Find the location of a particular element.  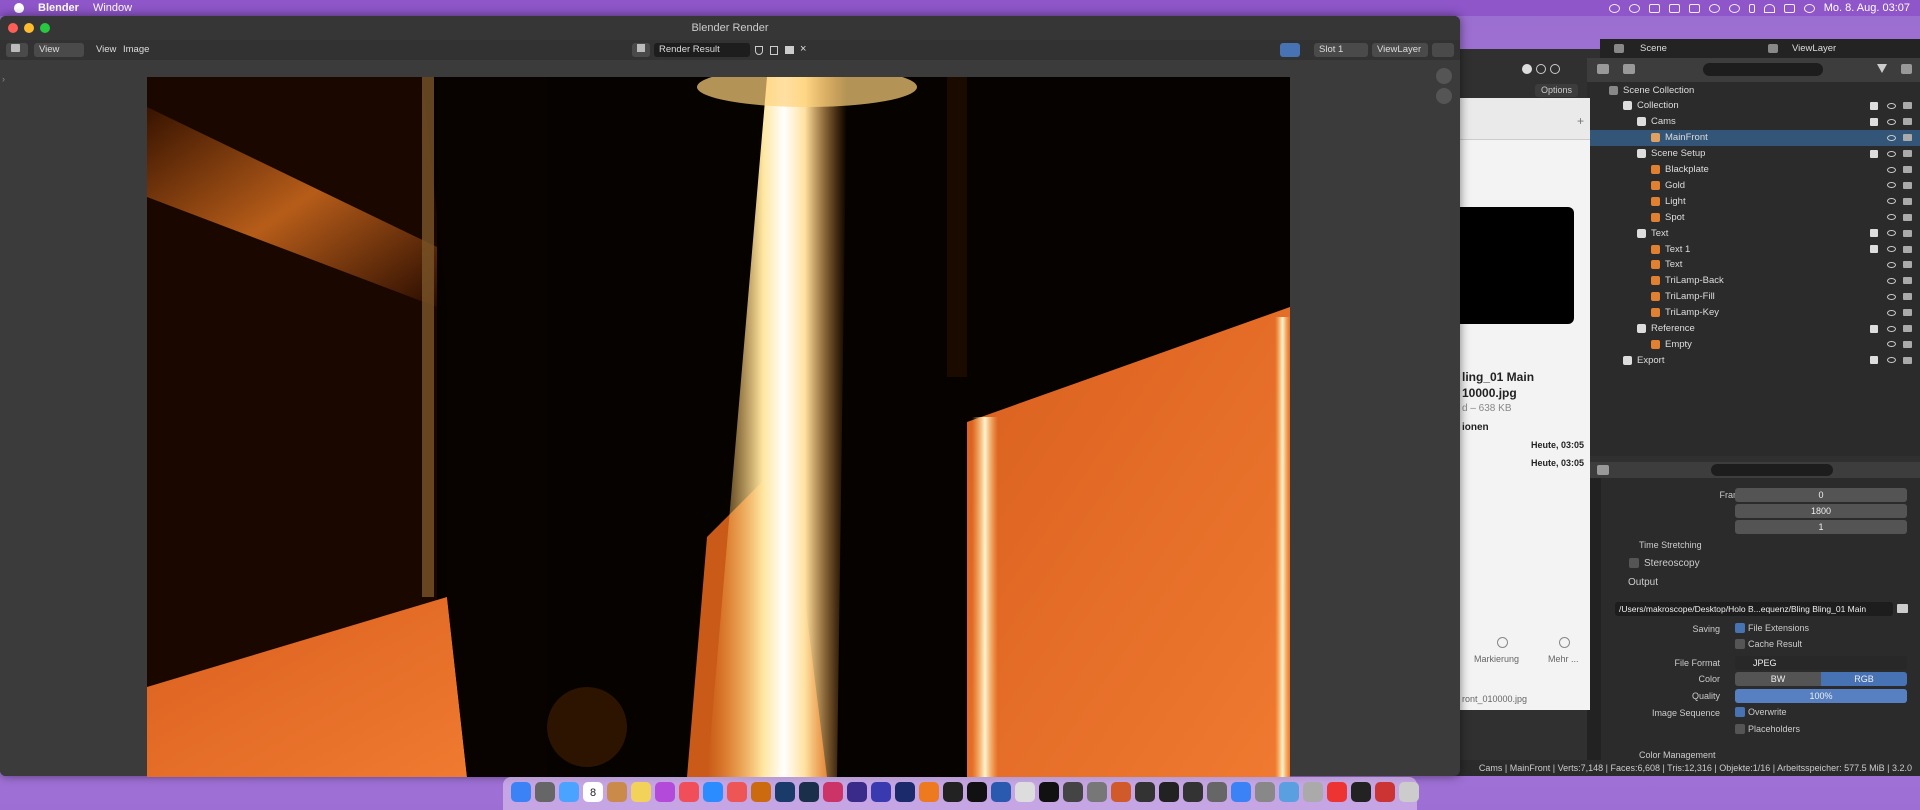

calendar-icon: 8 is located at coordinates (593, 792).